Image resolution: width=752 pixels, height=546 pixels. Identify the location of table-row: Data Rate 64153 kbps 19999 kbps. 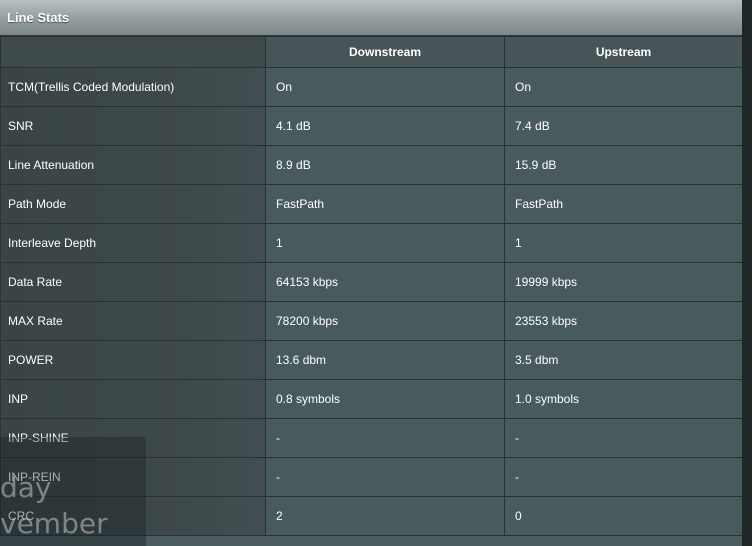
(371, 282).